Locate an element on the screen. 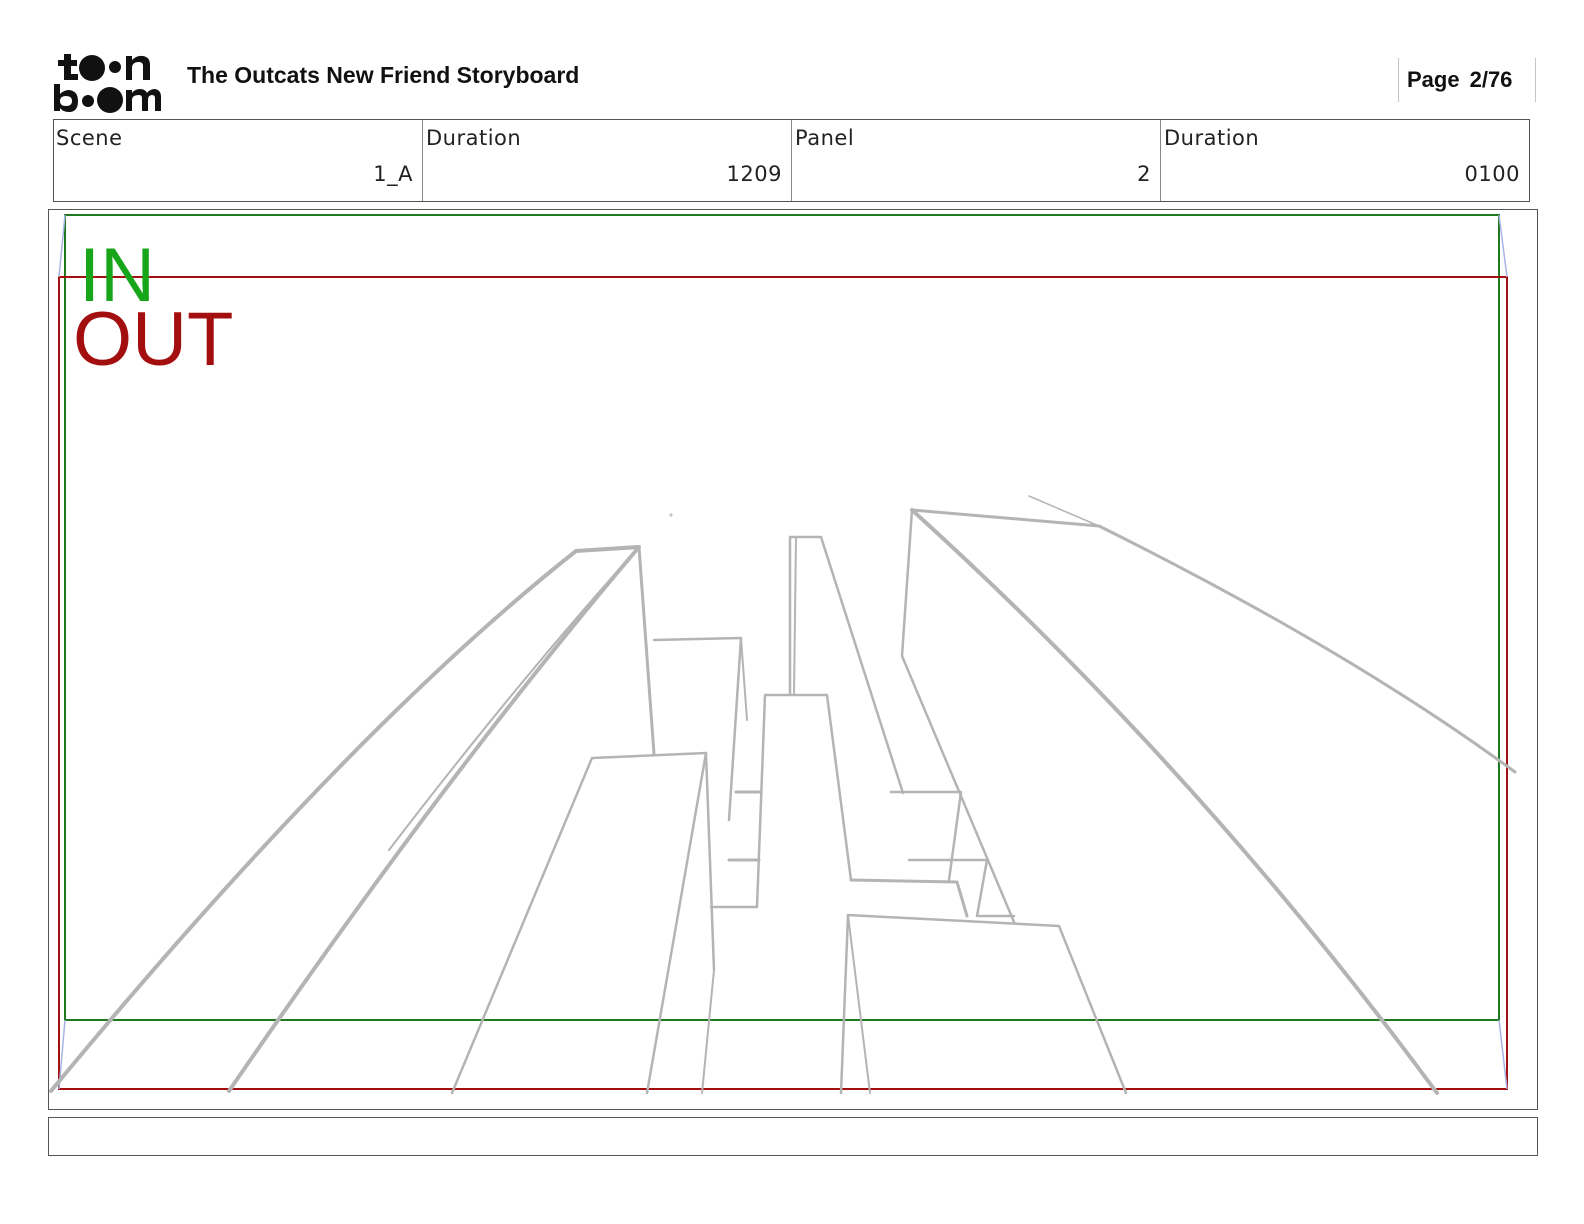 The height and width of the screenshot is (1224, 1584). scene-duration-label: Duration is located at coordinates (474, 138).